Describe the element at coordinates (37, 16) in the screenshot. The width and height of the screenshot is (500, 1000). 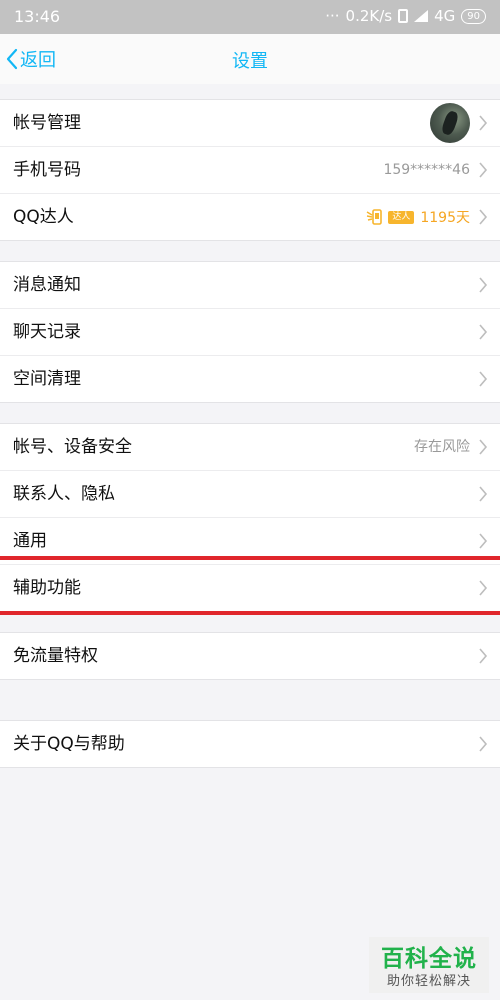
I see `status-time: 13:46` at that location.